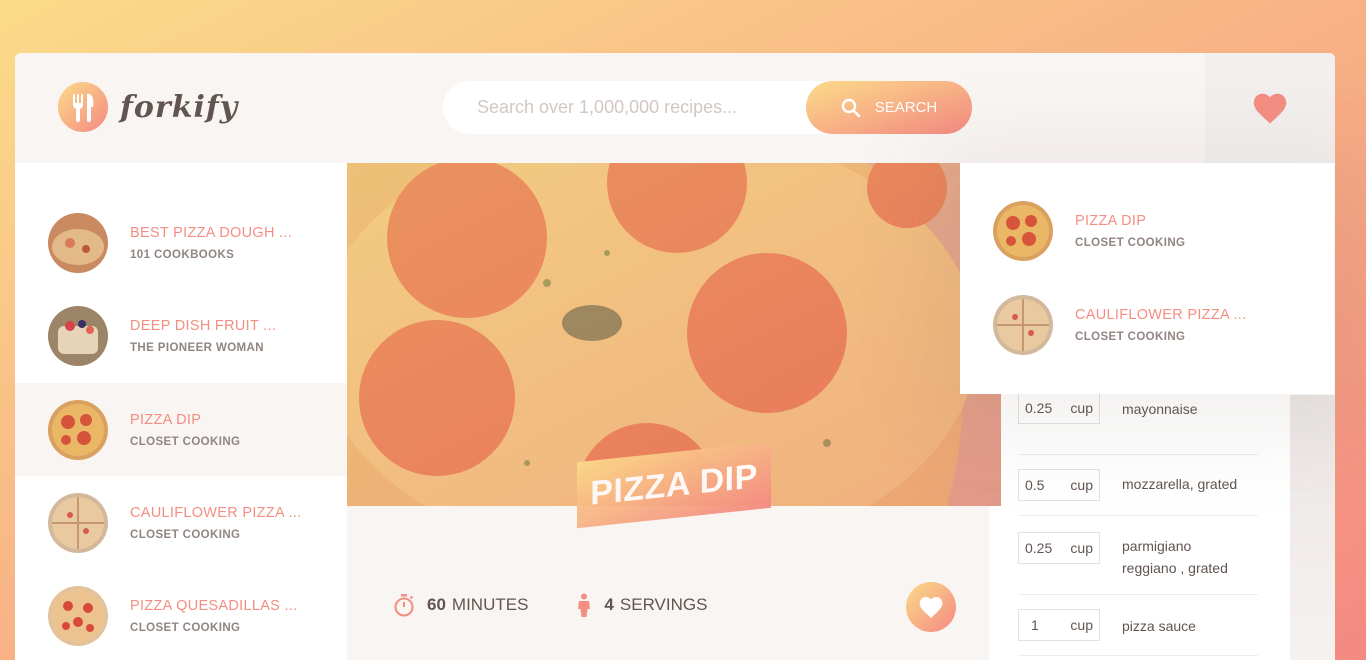  I want to click on recipe-details: 60 MINUTES 4 SERVINGS, so click(574, 605).